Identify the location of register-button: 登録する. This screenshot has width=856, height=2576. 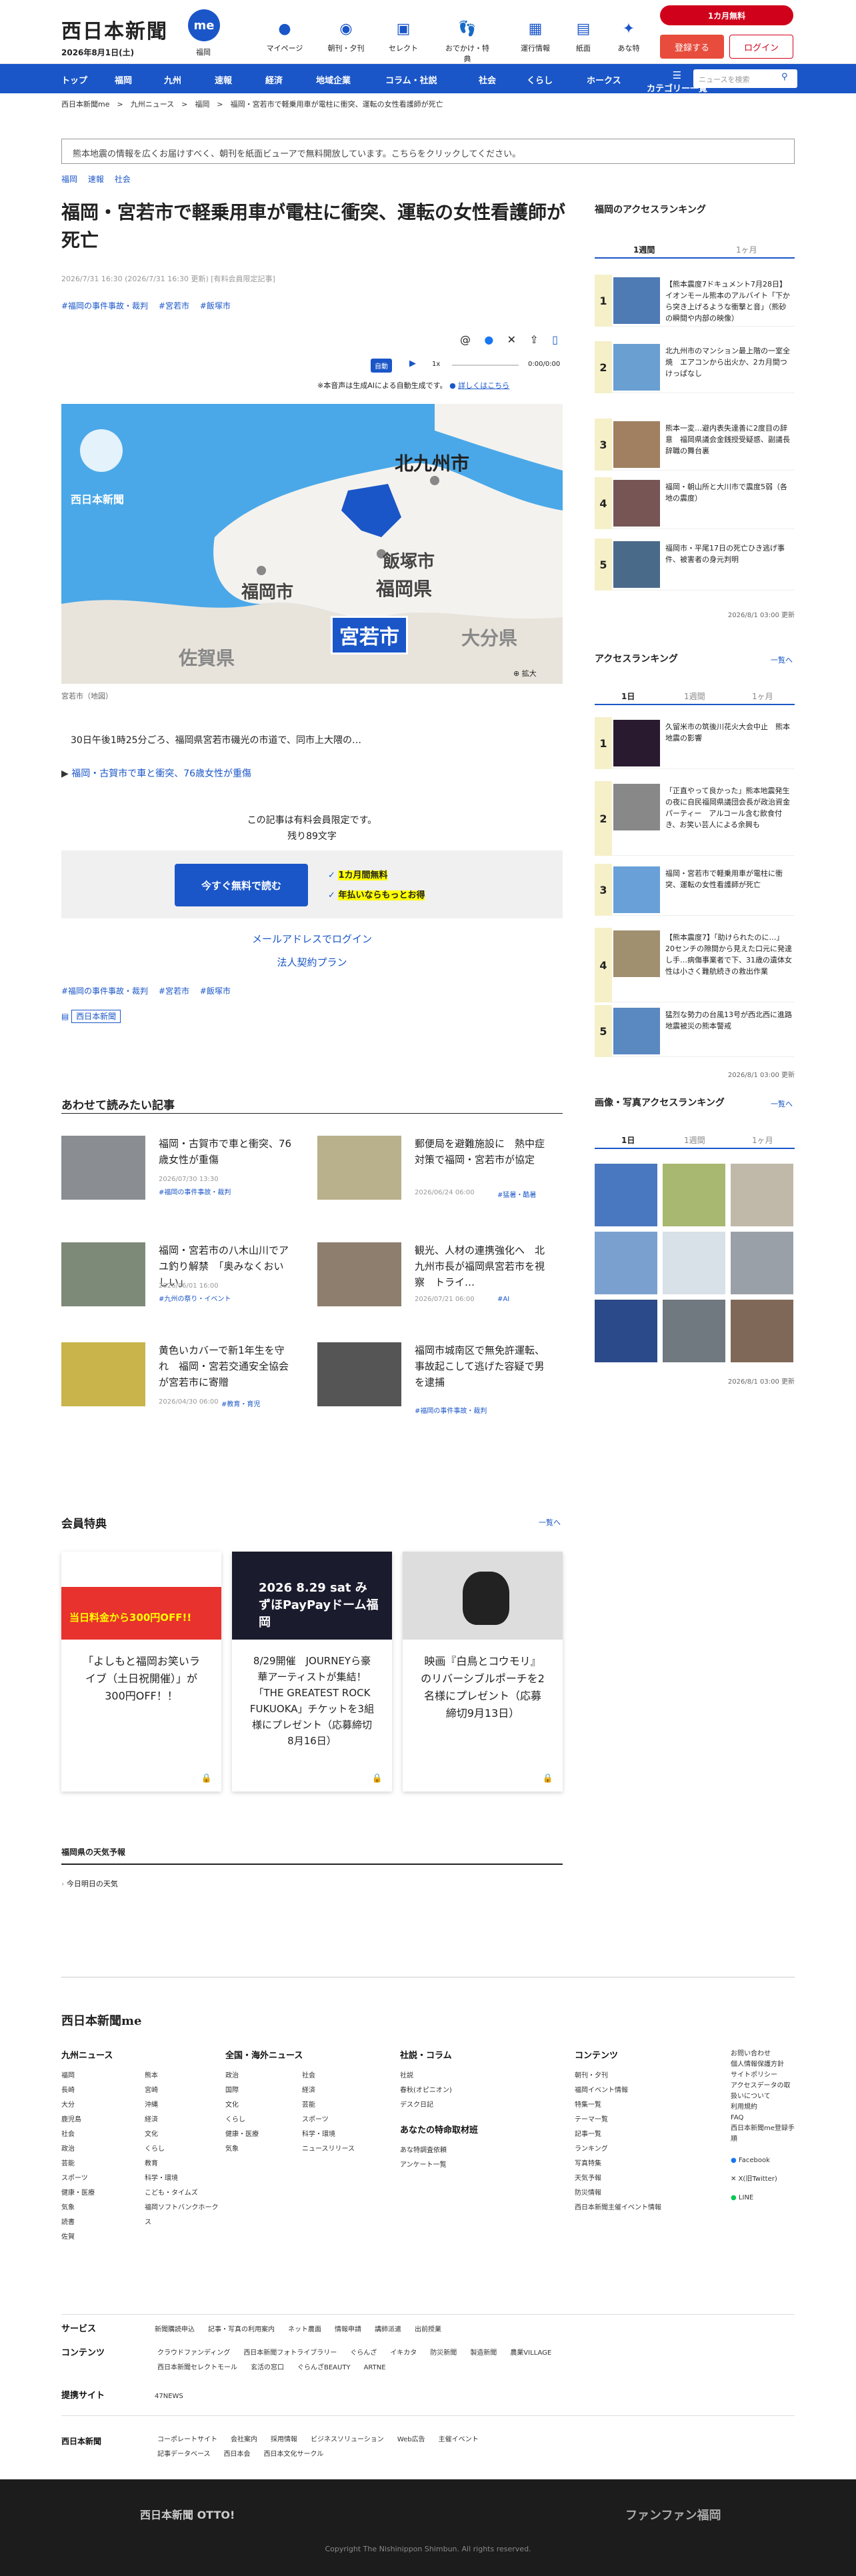
(692, 47).